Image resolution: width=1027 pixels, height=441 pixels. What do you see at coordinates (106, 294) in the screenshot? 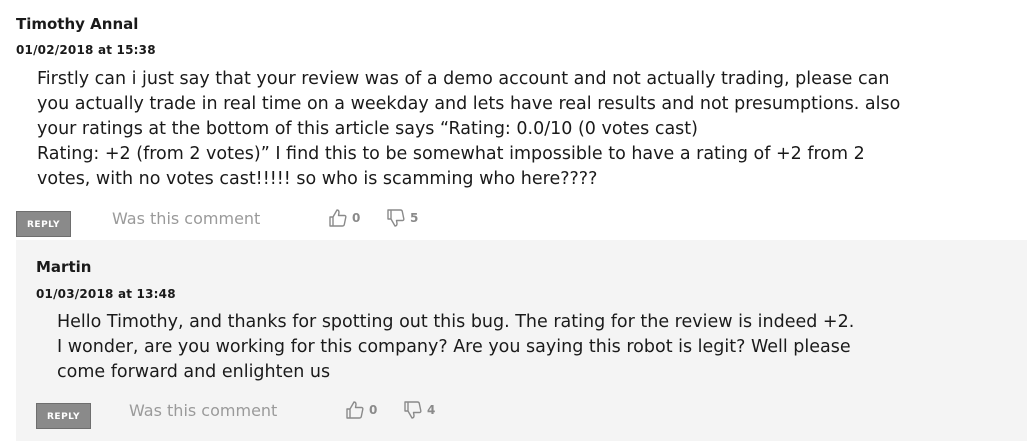
I see `comment-date: 01/03/2018 at 13:48` at bounding box center [106, 294].